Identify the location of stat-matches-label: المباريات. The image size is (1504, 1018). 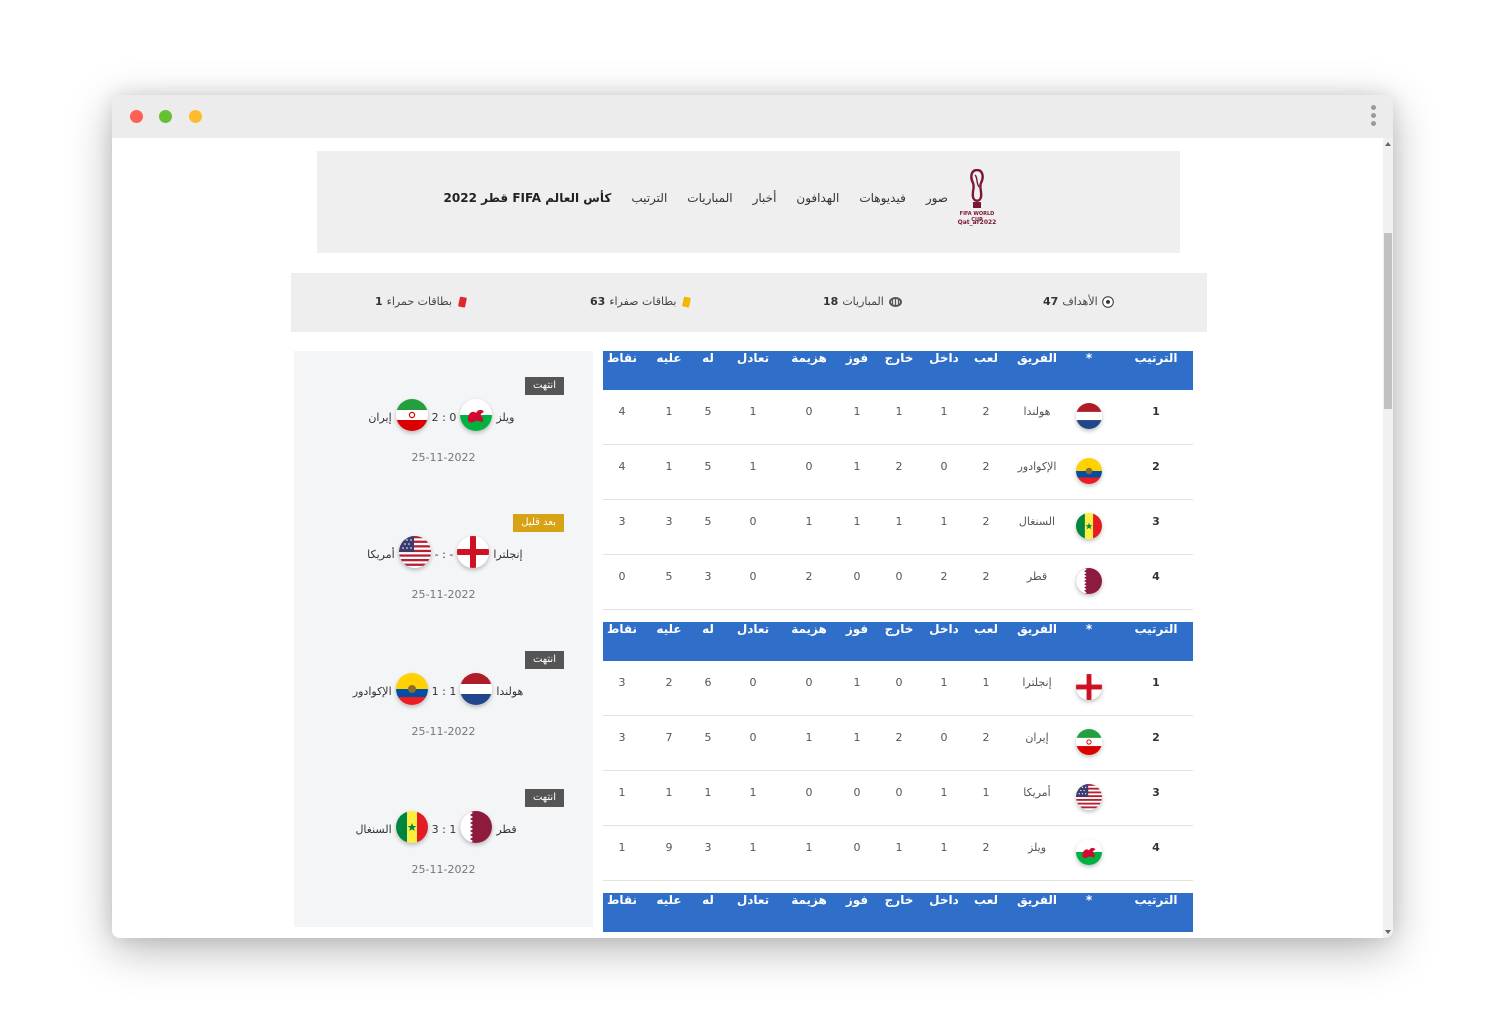
(863, 301).